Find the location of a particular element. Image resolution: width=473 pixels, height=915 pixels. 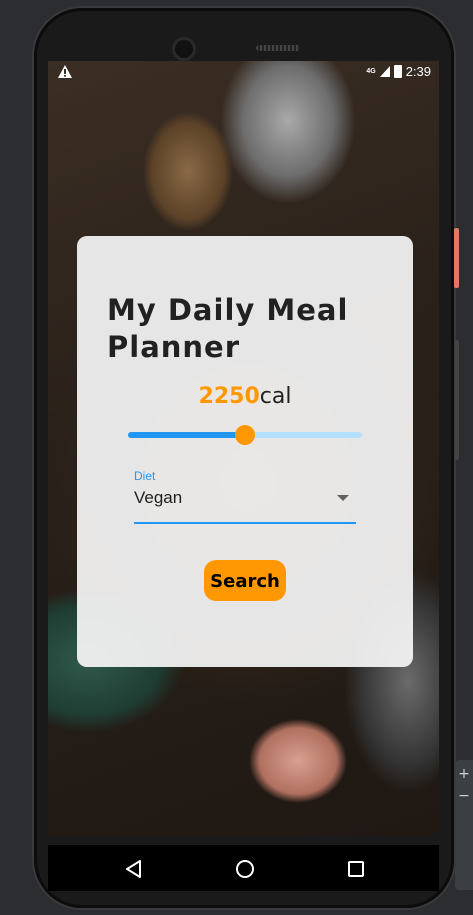

zoom-in-icon: + is located at coordinates (464, 774).